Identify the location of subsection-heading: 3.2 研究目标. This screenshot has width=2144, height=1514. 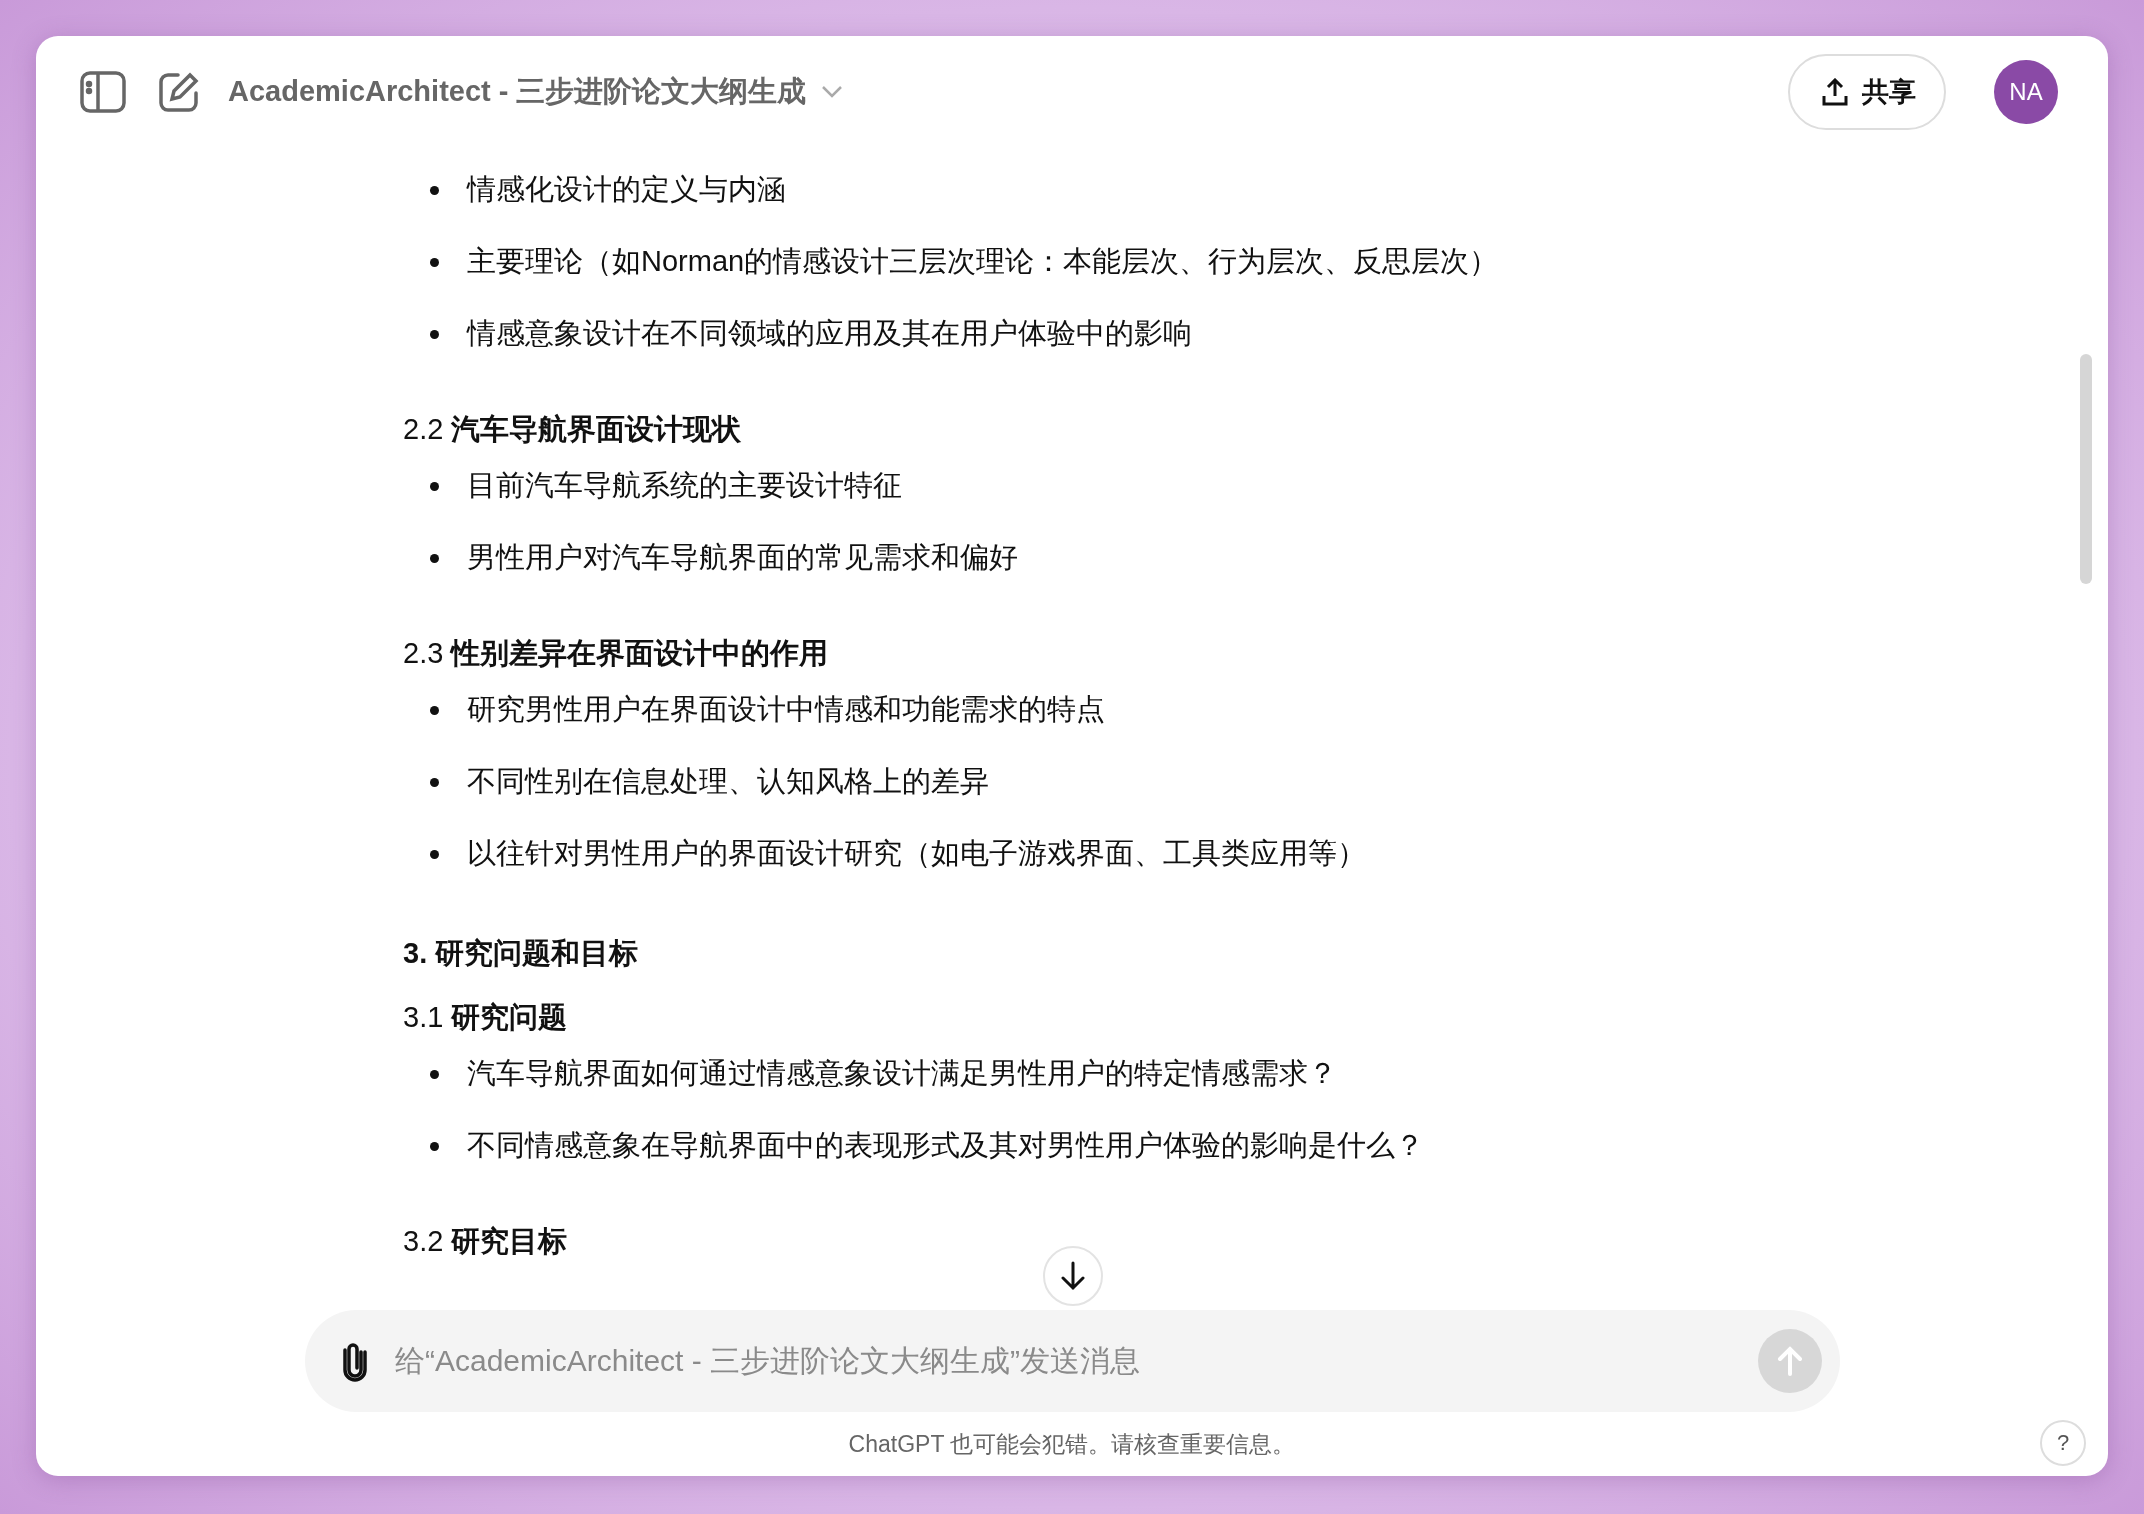
(485, 1241).